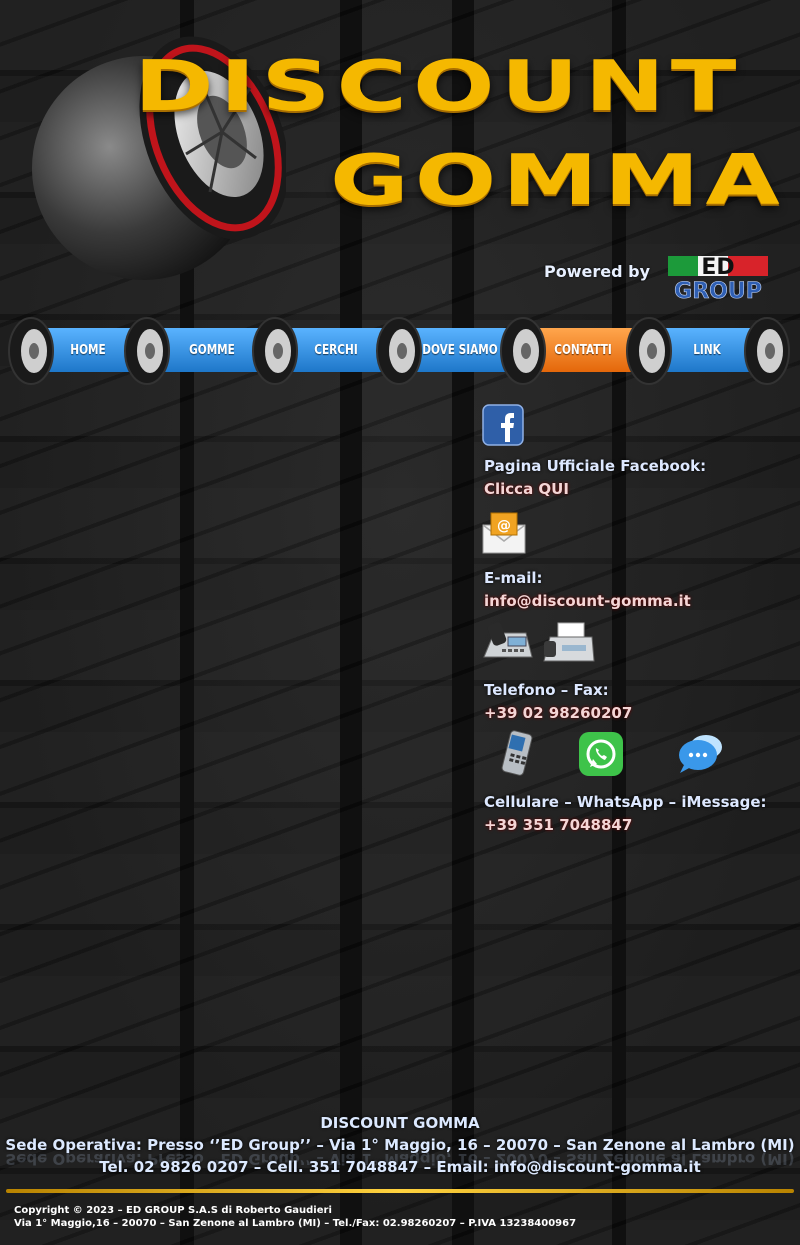 The height and width of the screenshot is (1245, 800). What do you see at coordinates (438, 86) in the screenshot?
I see `site-title-line1: DISCOUNT` at bounding box center [438, 86].